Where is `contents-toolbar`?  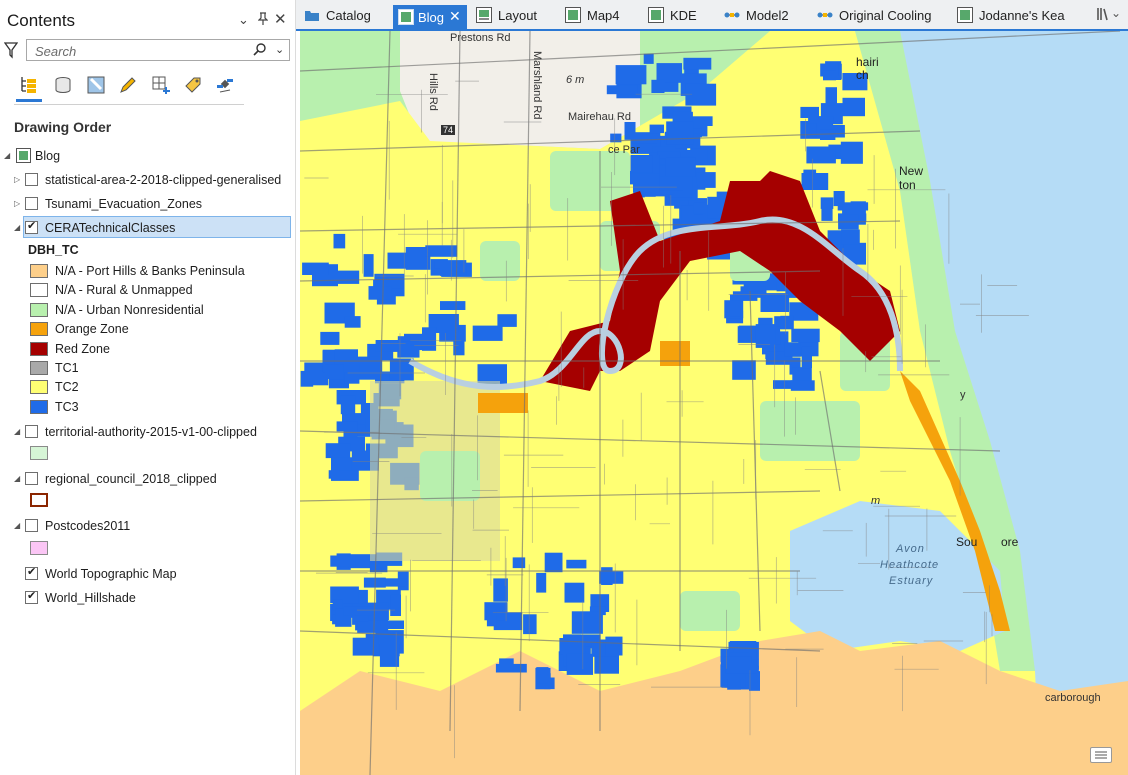
contents-toolbar is located at coordinates (129, 87).